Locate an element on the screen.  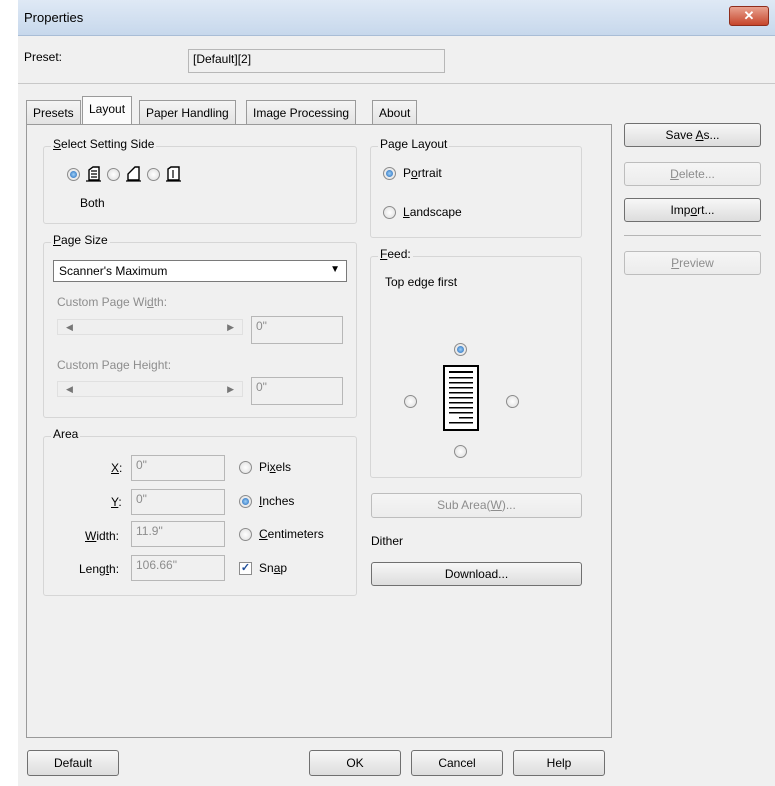
title-bar: Properties ✕ is located at coordinates (396, 18).